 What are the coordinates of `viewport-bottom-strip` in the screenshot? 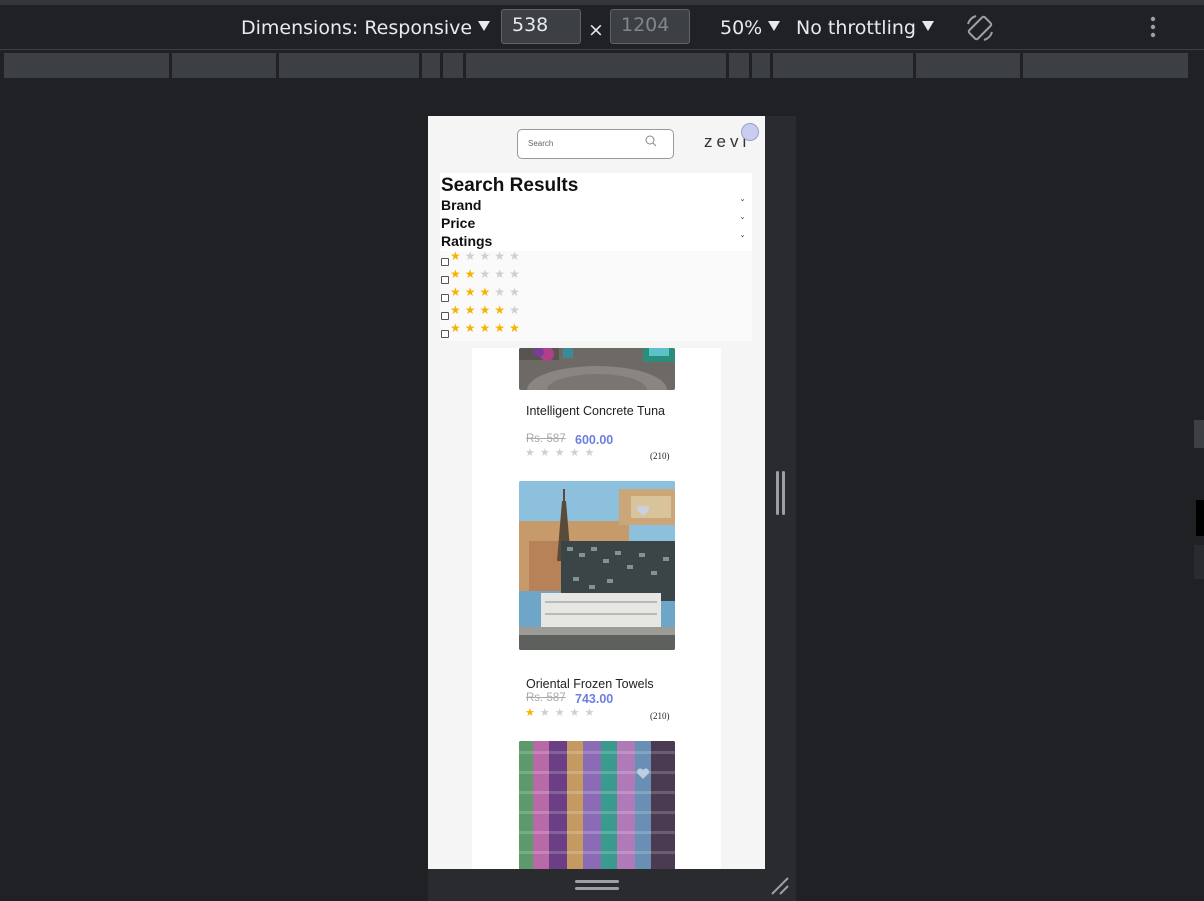 It's located at (612, 885).